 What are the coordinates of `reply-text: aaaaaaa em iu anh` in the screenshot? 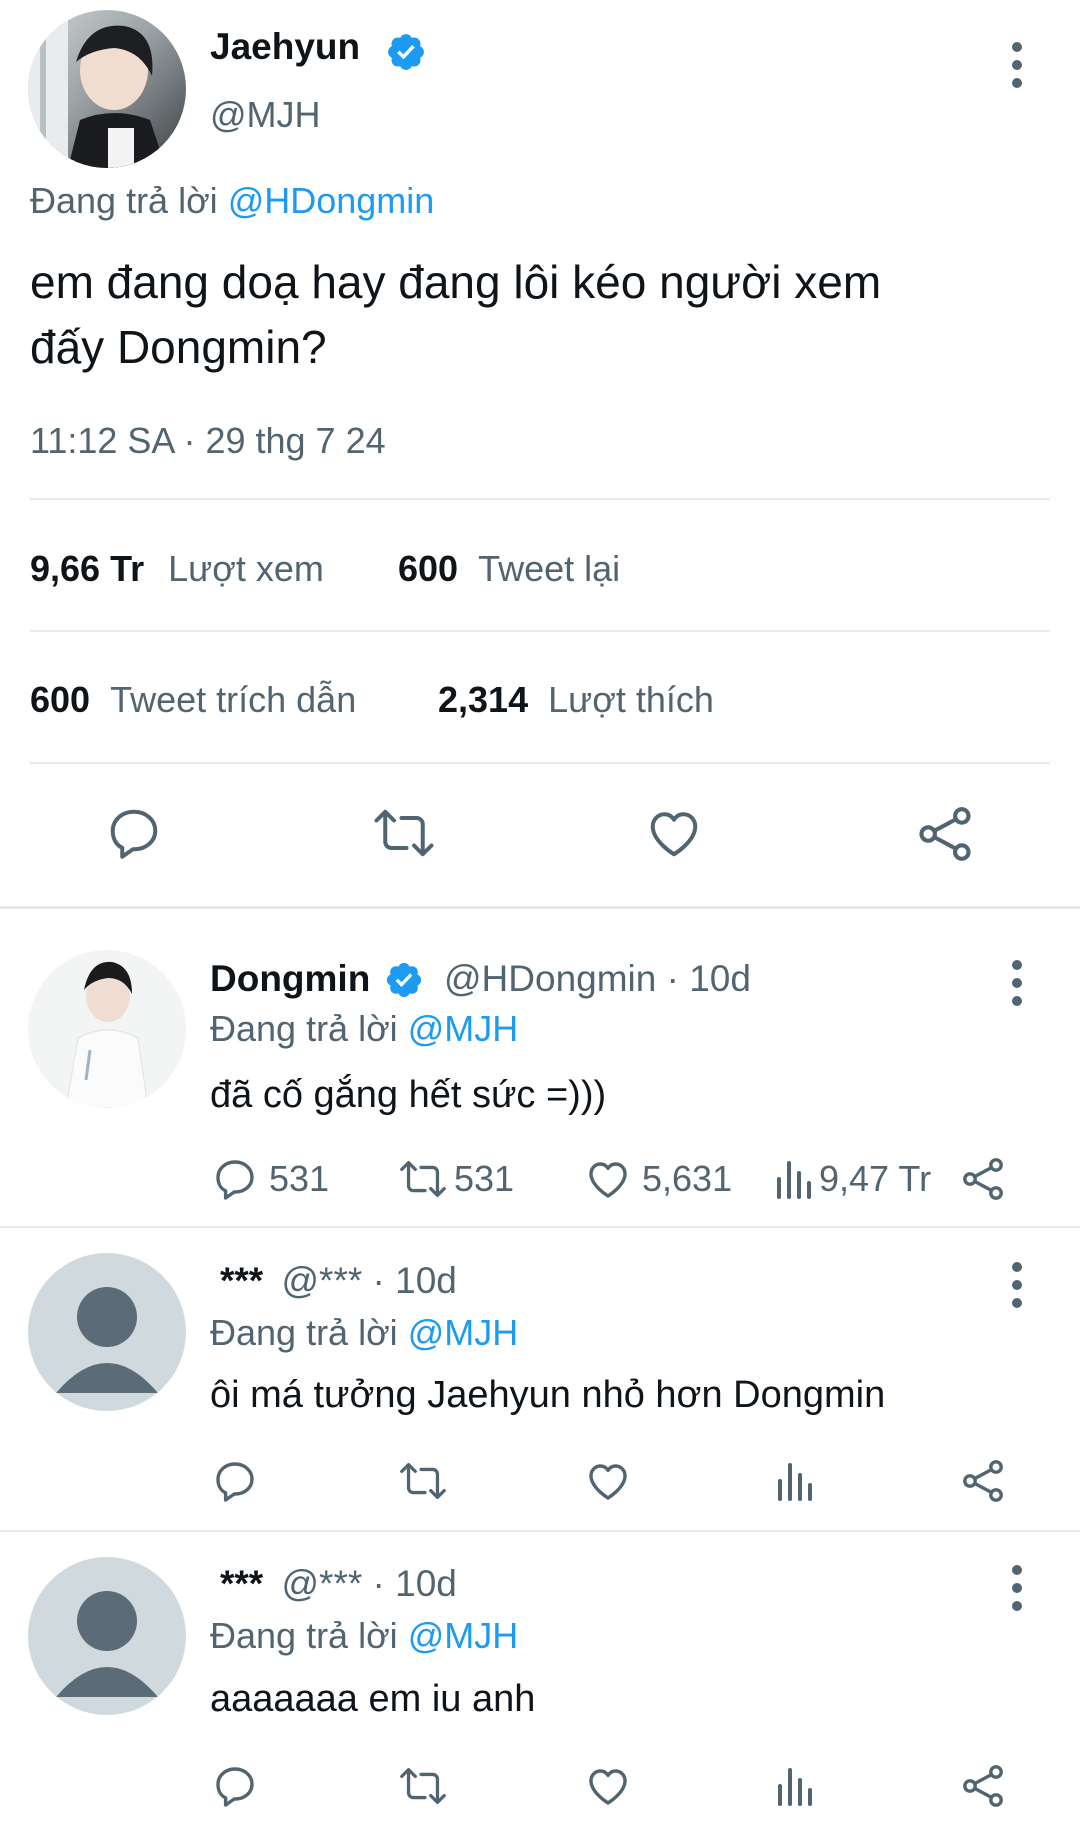 It's located at (373, 1699).